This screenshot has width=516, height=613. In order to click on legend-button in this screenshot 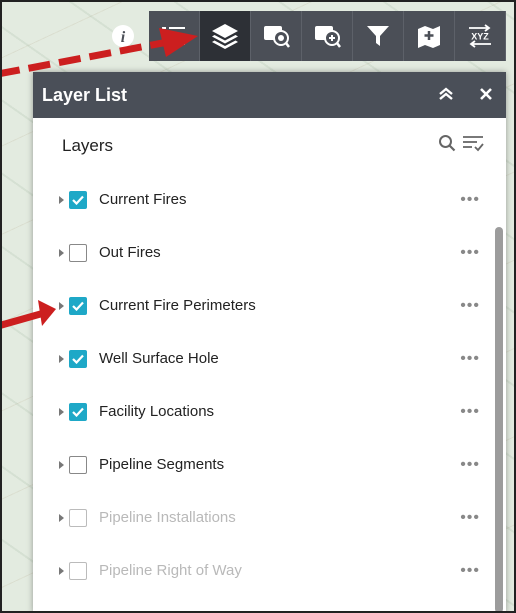, I will do `click(174, 36)`.